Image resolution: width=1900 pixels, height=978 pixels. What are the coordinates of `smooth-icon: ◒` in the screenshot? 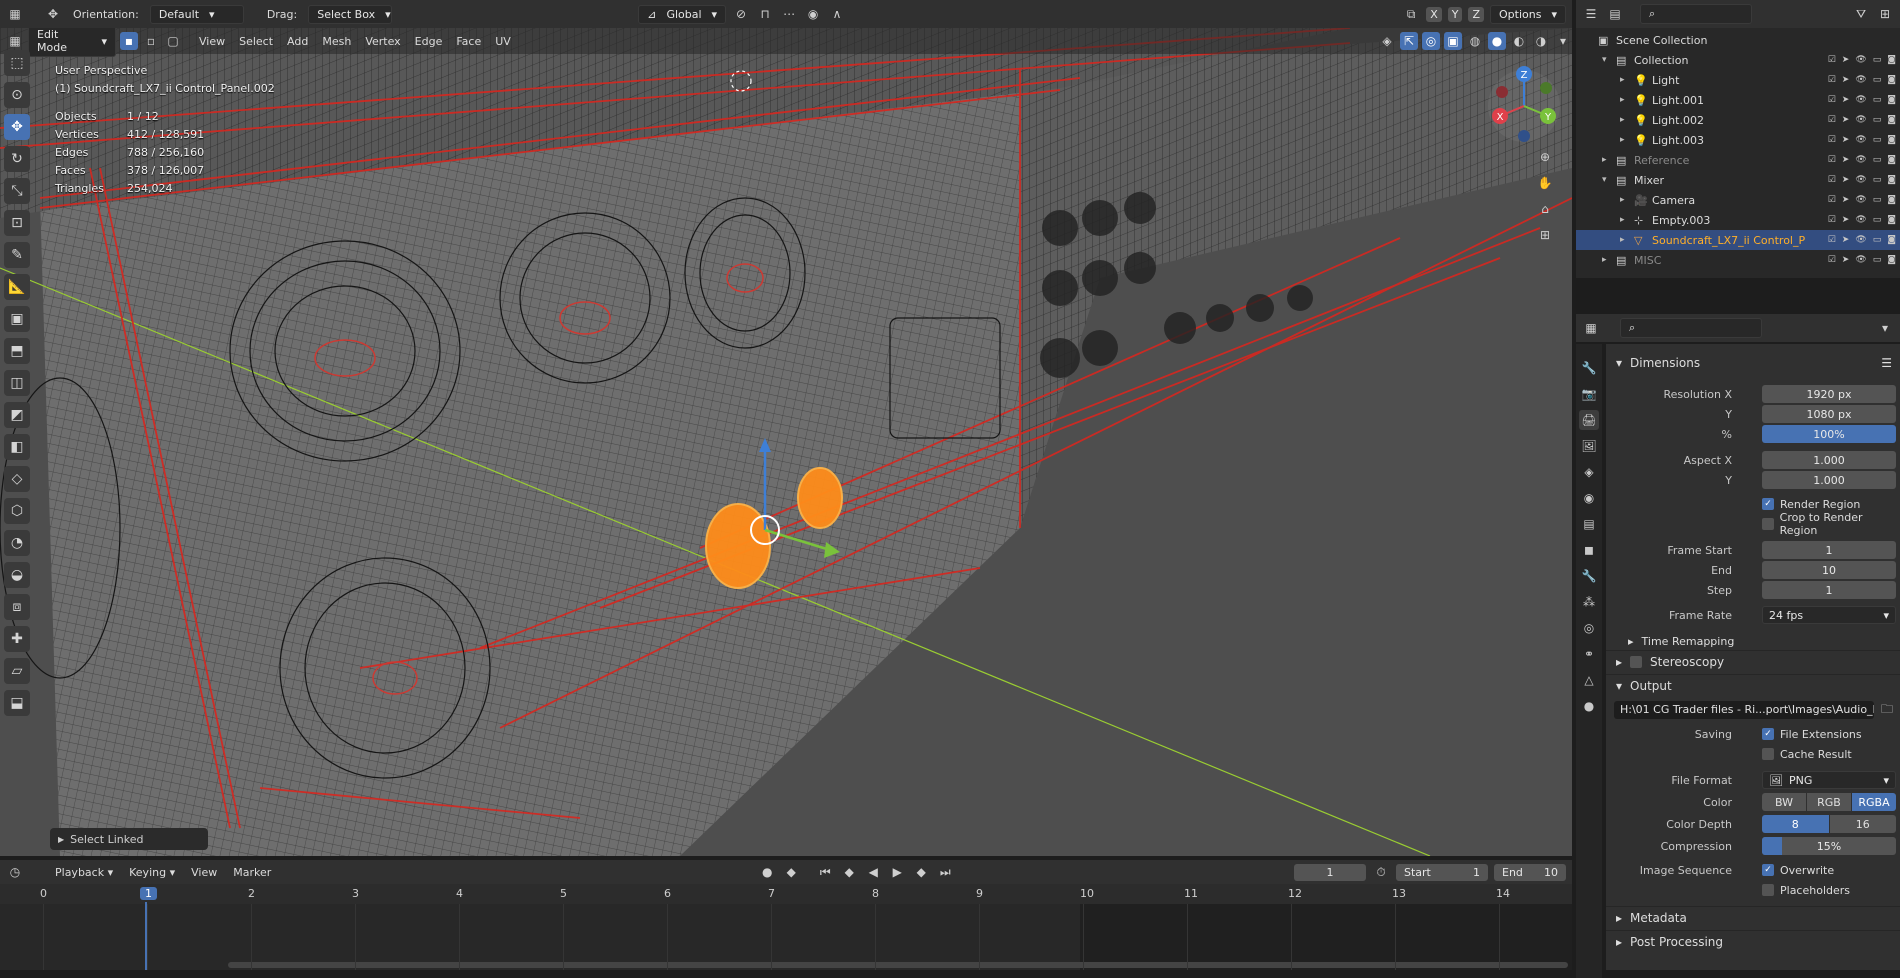 It's located at (17, 575).